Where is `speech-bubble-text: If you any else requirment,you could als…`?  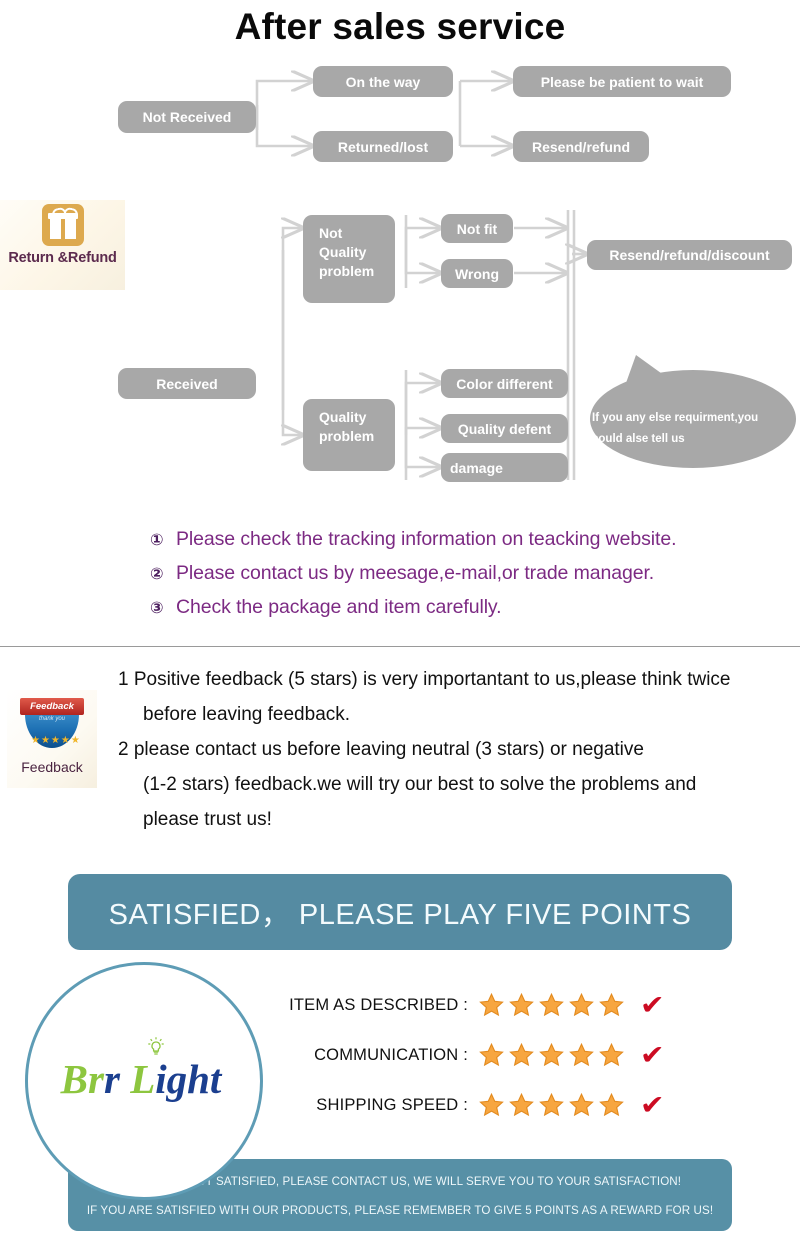 speech-bubble-text: If you any else requirment,you could als… is located at coordinates (682, 429).